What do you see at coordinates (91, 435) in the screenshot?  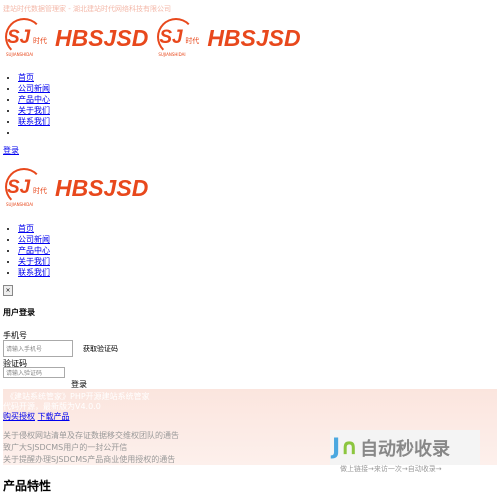 I see `notice-item: 关于侵权网站清单及存证数据移交维权团队的通告` at bounding box center [91, 435].